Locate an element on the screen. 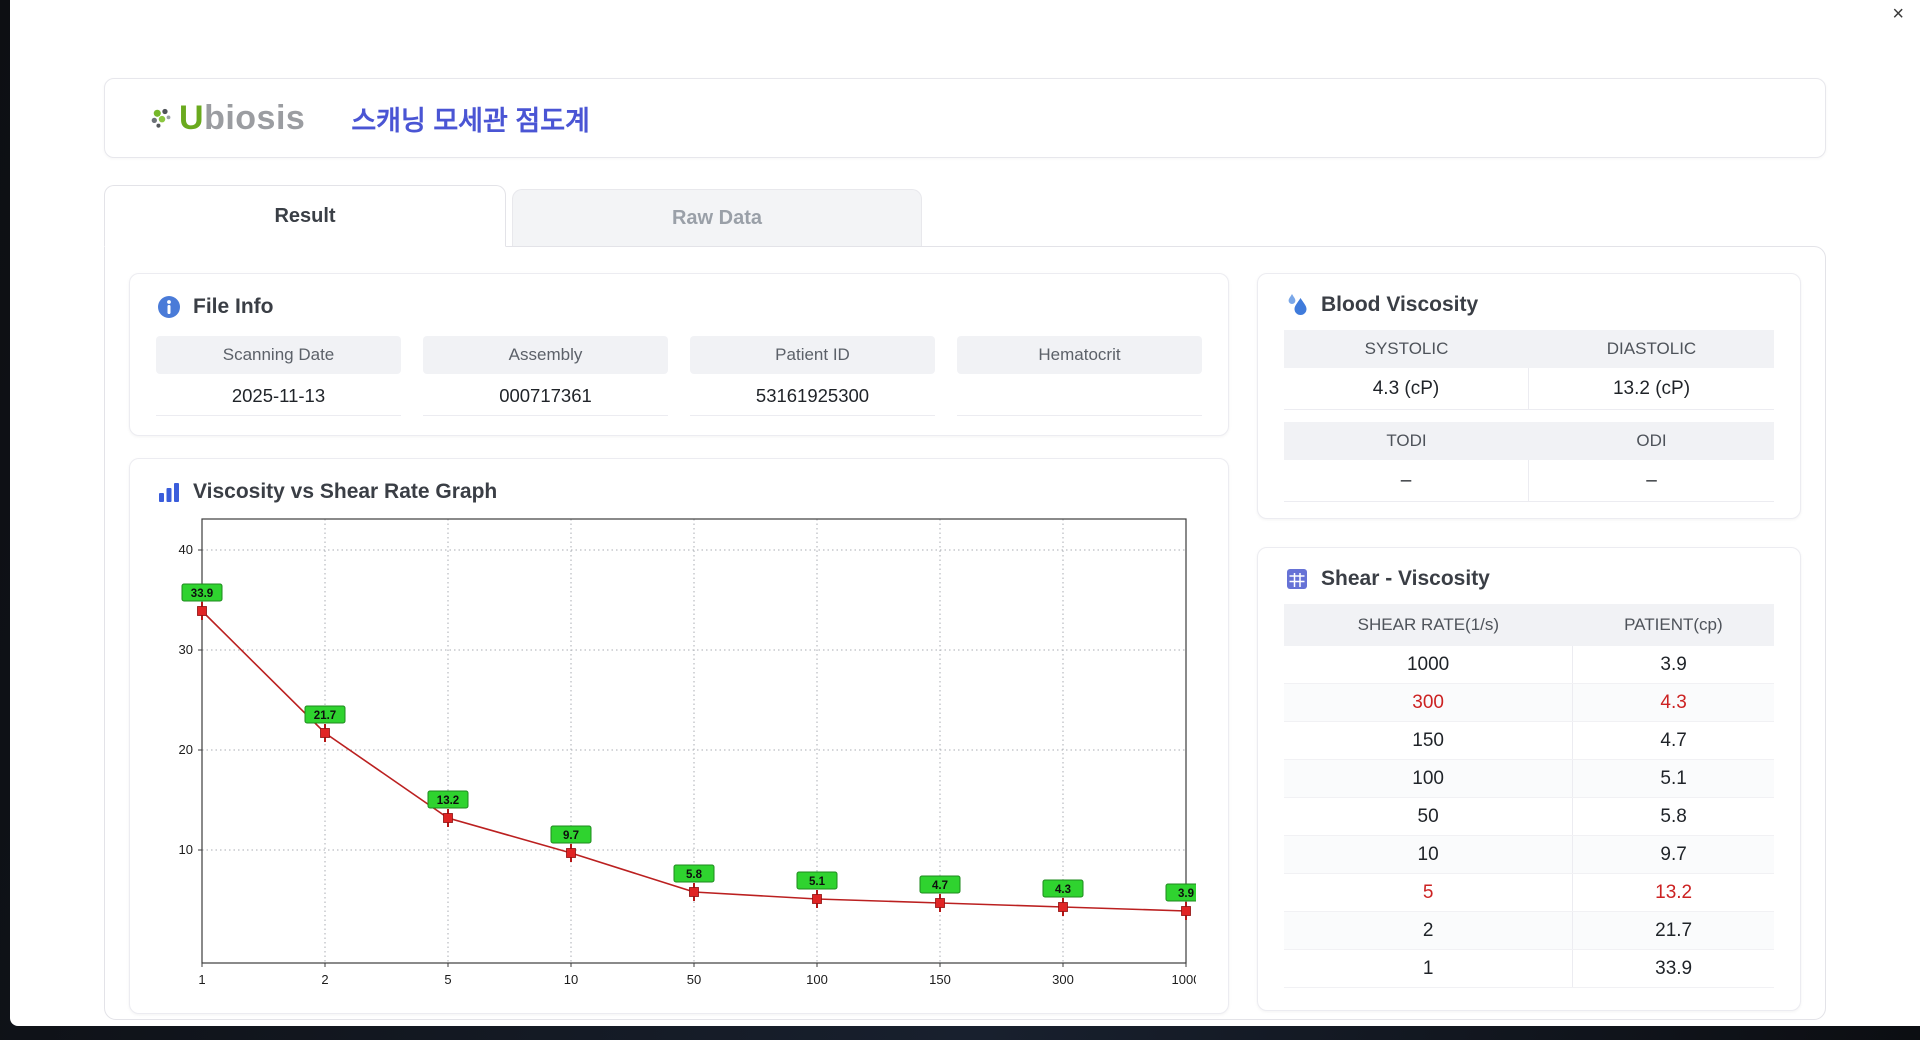  table-row: 1000 3.9 is located at coordinates (1529, 665).